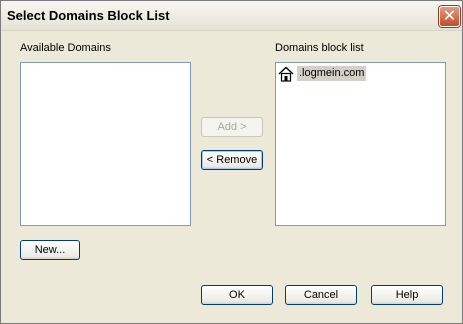  I want to click on cancel-button: Cancel, so click(321, 295).